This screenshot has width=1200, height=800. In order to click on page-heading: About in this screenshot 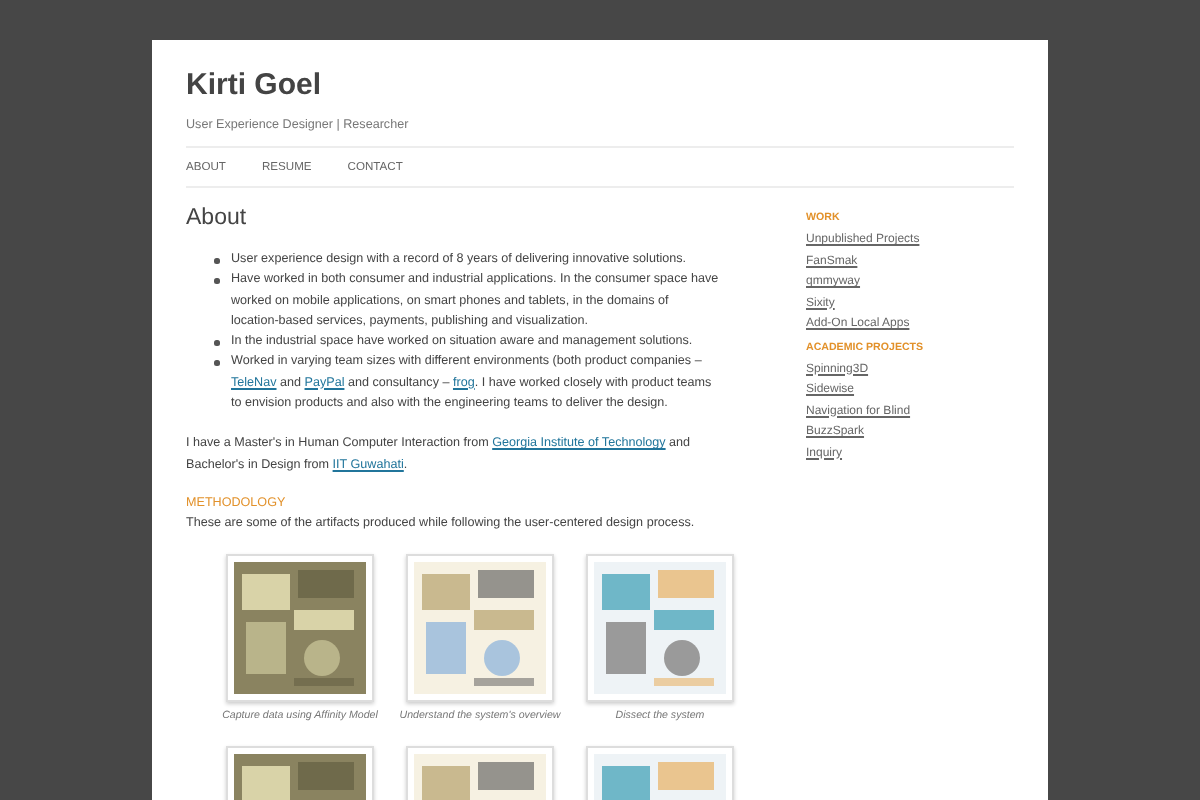, I will do `click(216, 218)`.